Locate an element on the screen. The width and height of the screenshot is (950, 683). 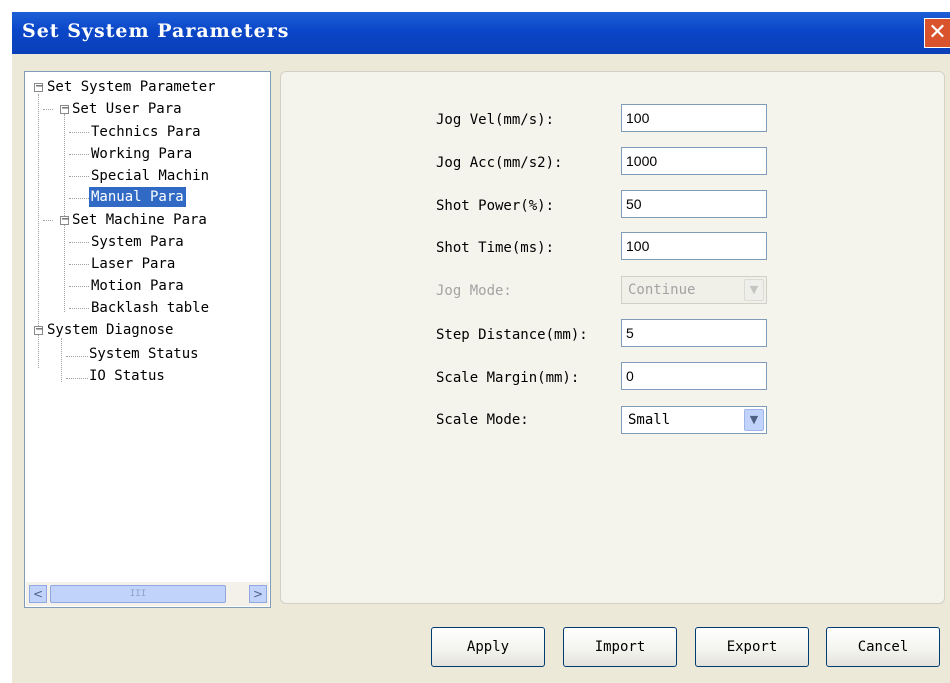
tree-node-system-diagnose: System Diagnose is located at coordinates (110, 330).